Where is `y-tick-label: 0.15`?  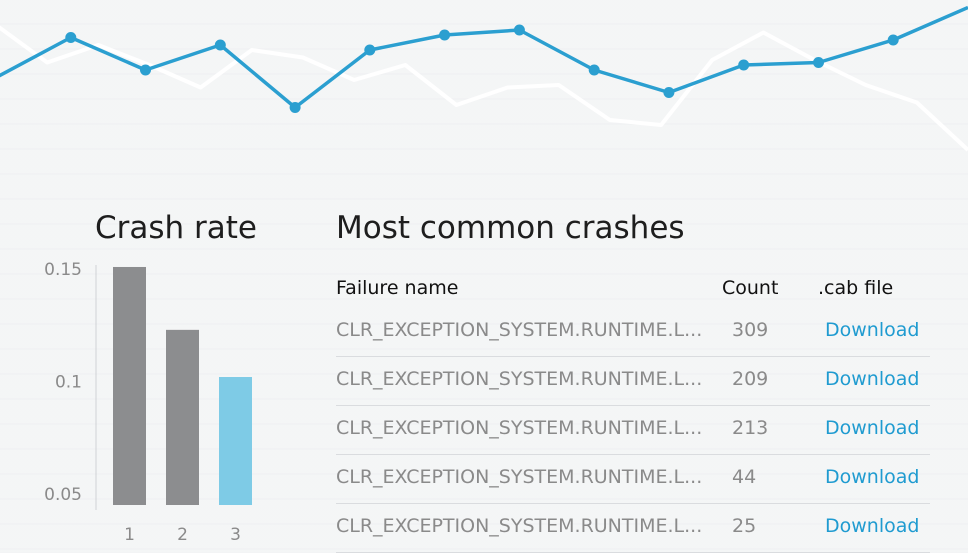 y-tick-label: 0.15 is located at coordinates (63, 270).